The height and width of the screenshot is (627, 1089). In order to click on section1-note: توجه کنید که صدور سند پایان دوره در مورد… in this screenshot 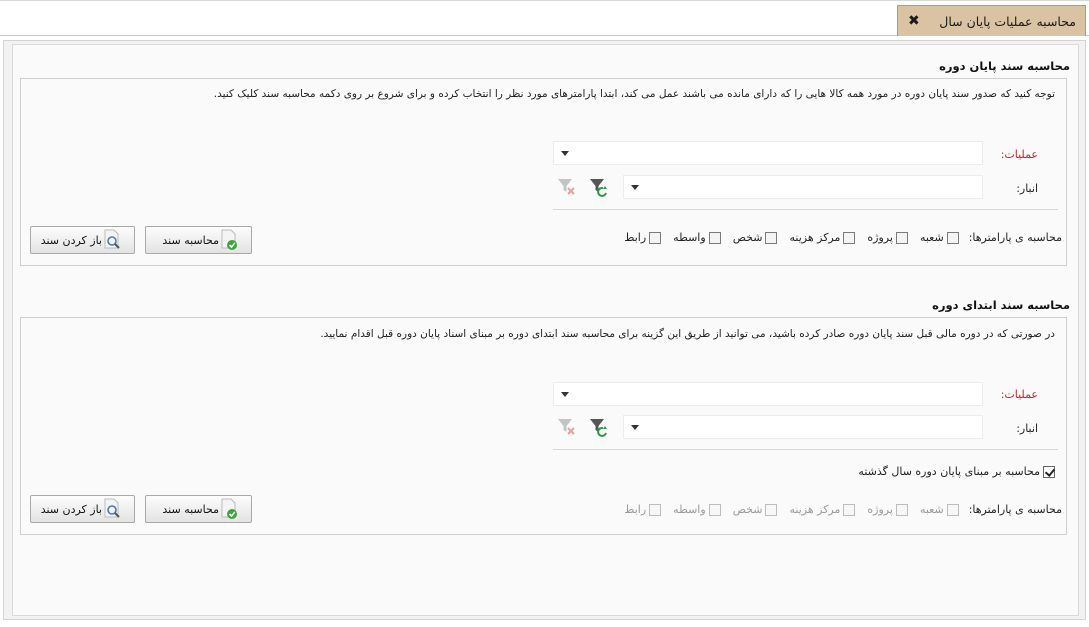, I will do `click(634, 94)`.